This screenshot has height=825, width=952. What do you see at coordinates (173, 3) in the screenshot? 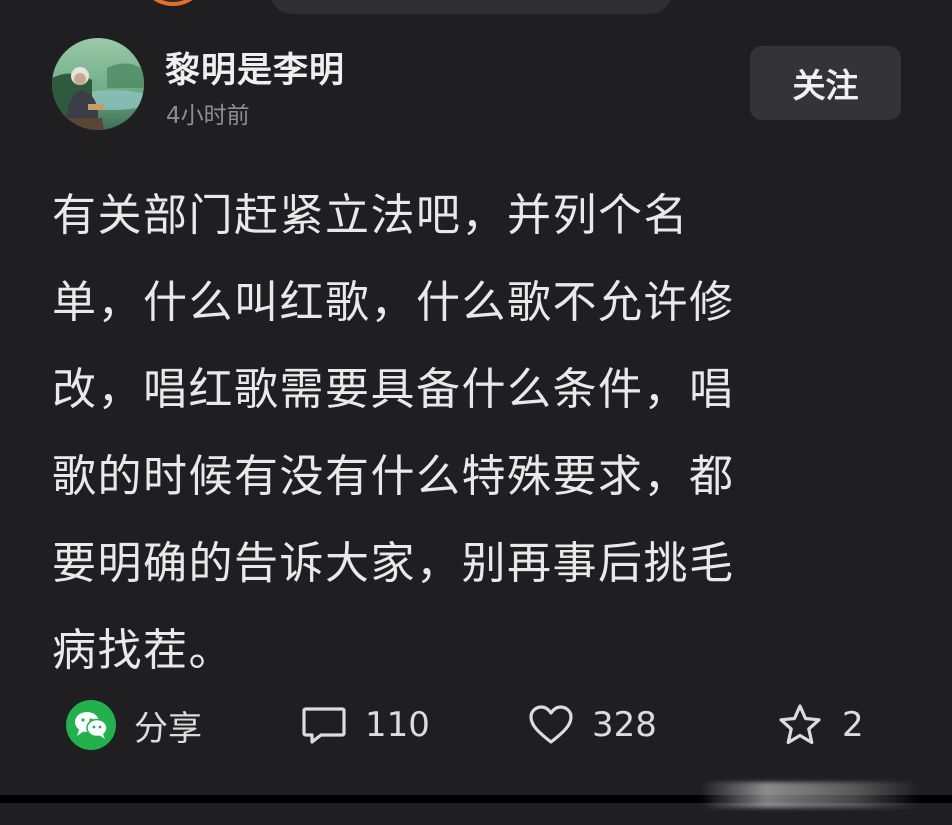
I see `cropped-top-avatar` at bounding box center [173, 3].